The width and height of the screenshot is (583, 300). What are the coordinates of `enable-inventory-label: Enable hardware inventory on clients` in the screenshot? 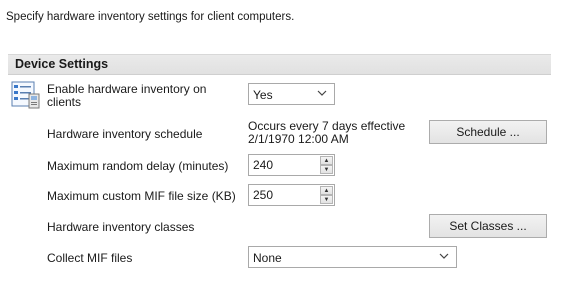 It's located at (127, 95).